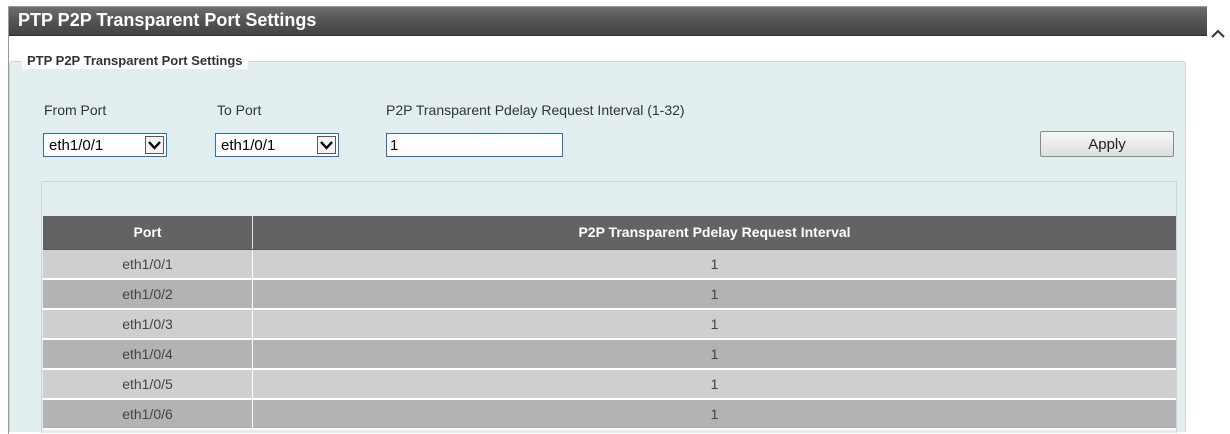 Image resolution: width=1230 pixels, height=434 pixels. I want to click on table-row: eth1/0/6 1, so click(609, 415).